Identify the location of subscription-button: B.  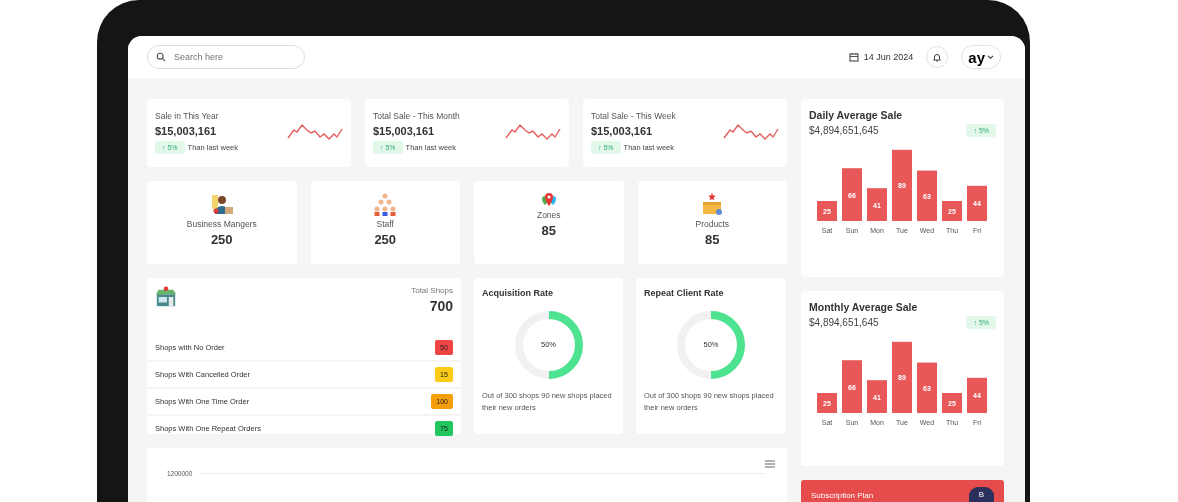
(981, 494).